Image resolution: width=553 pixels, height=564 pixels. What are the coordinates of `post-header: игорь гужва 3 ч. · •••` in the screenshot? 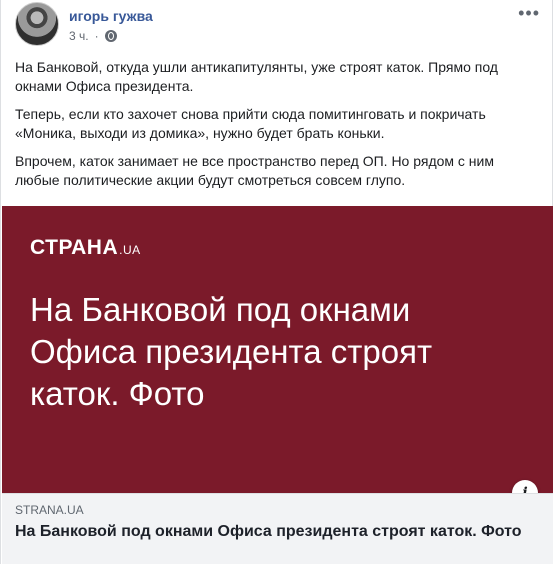 It's located at (277, 24).